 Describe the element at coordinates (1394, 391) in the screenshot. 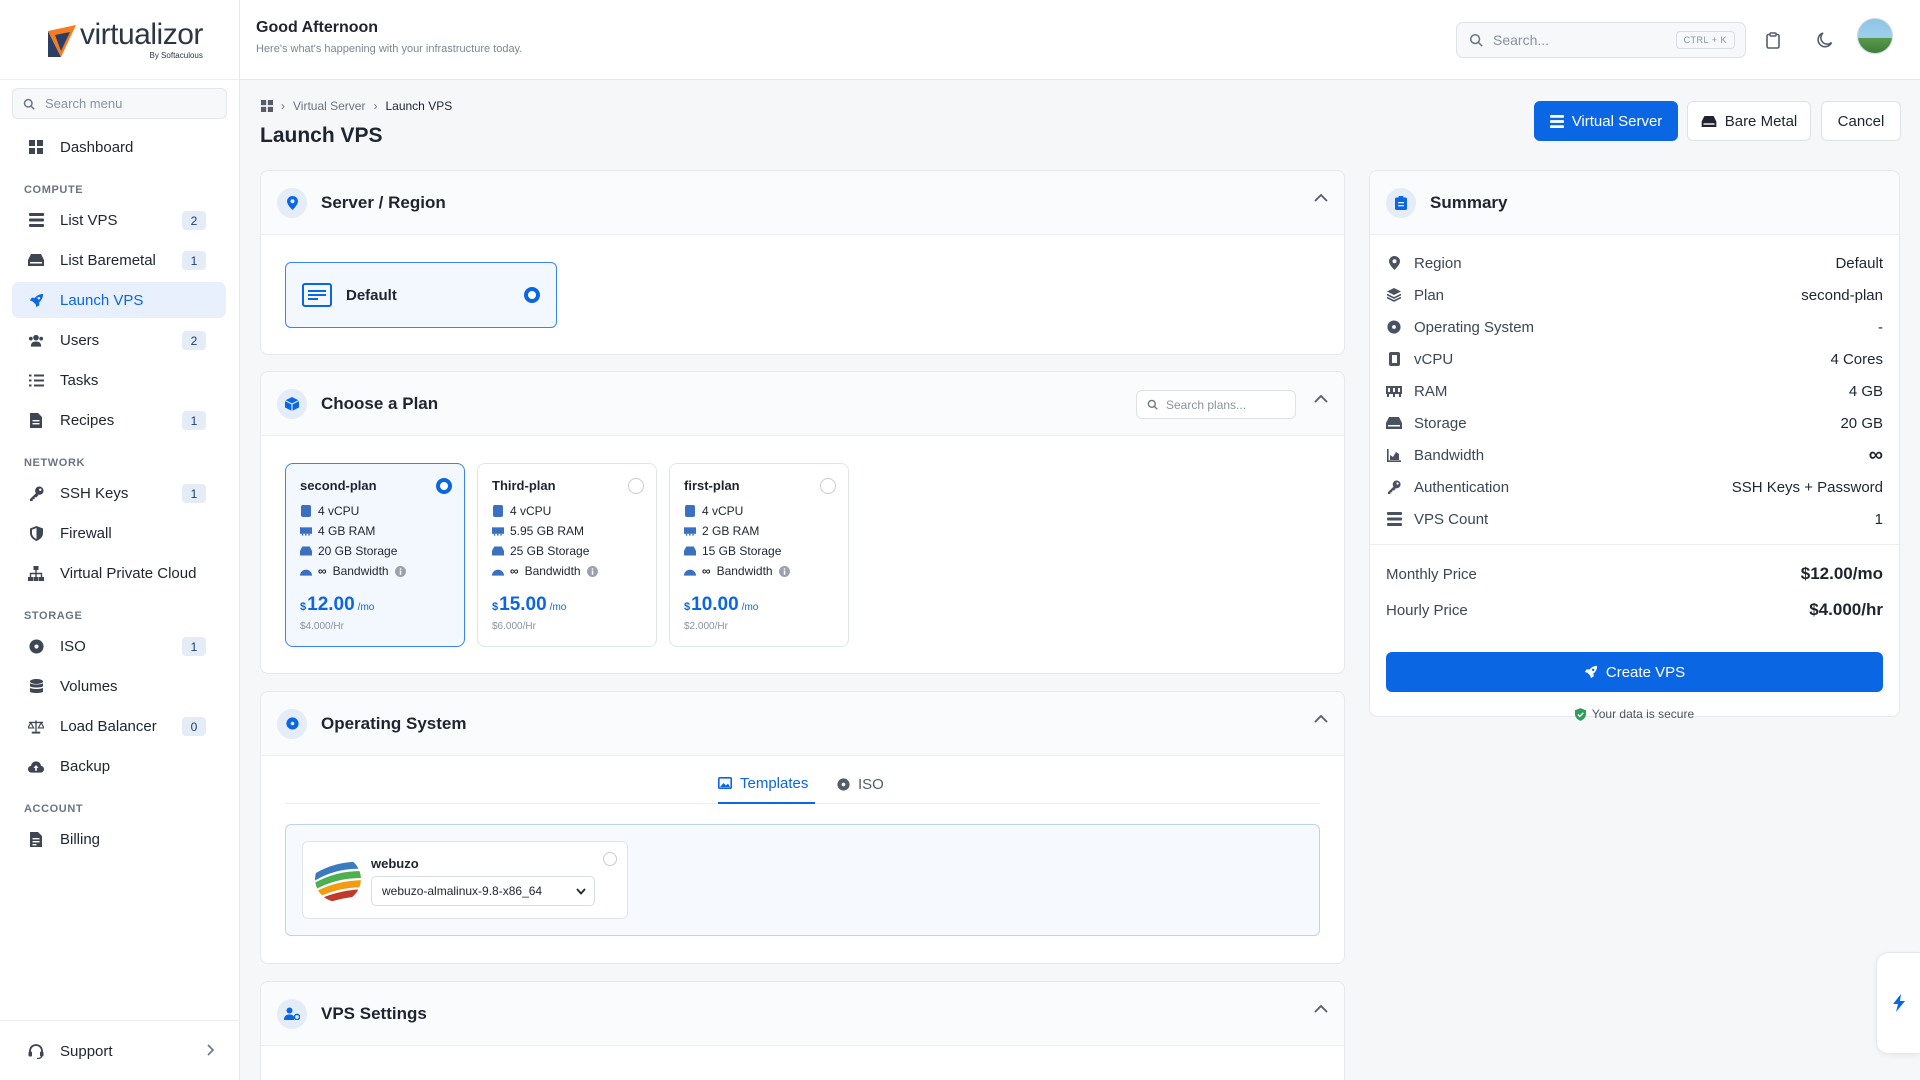

I see `memory-icon` at that location.